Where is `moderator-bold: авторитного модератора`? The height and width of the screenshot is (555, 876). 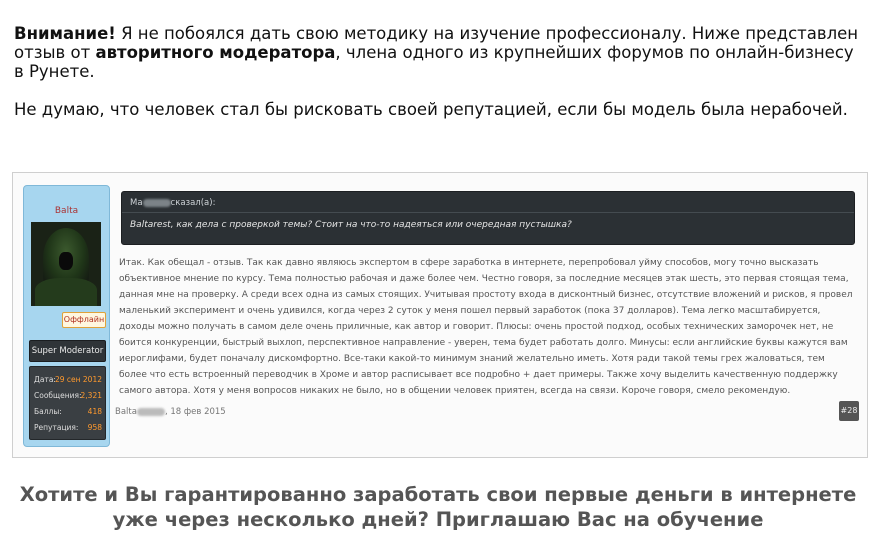 moderator-bold: авторитного модератора is located at coordinates (215, 52).